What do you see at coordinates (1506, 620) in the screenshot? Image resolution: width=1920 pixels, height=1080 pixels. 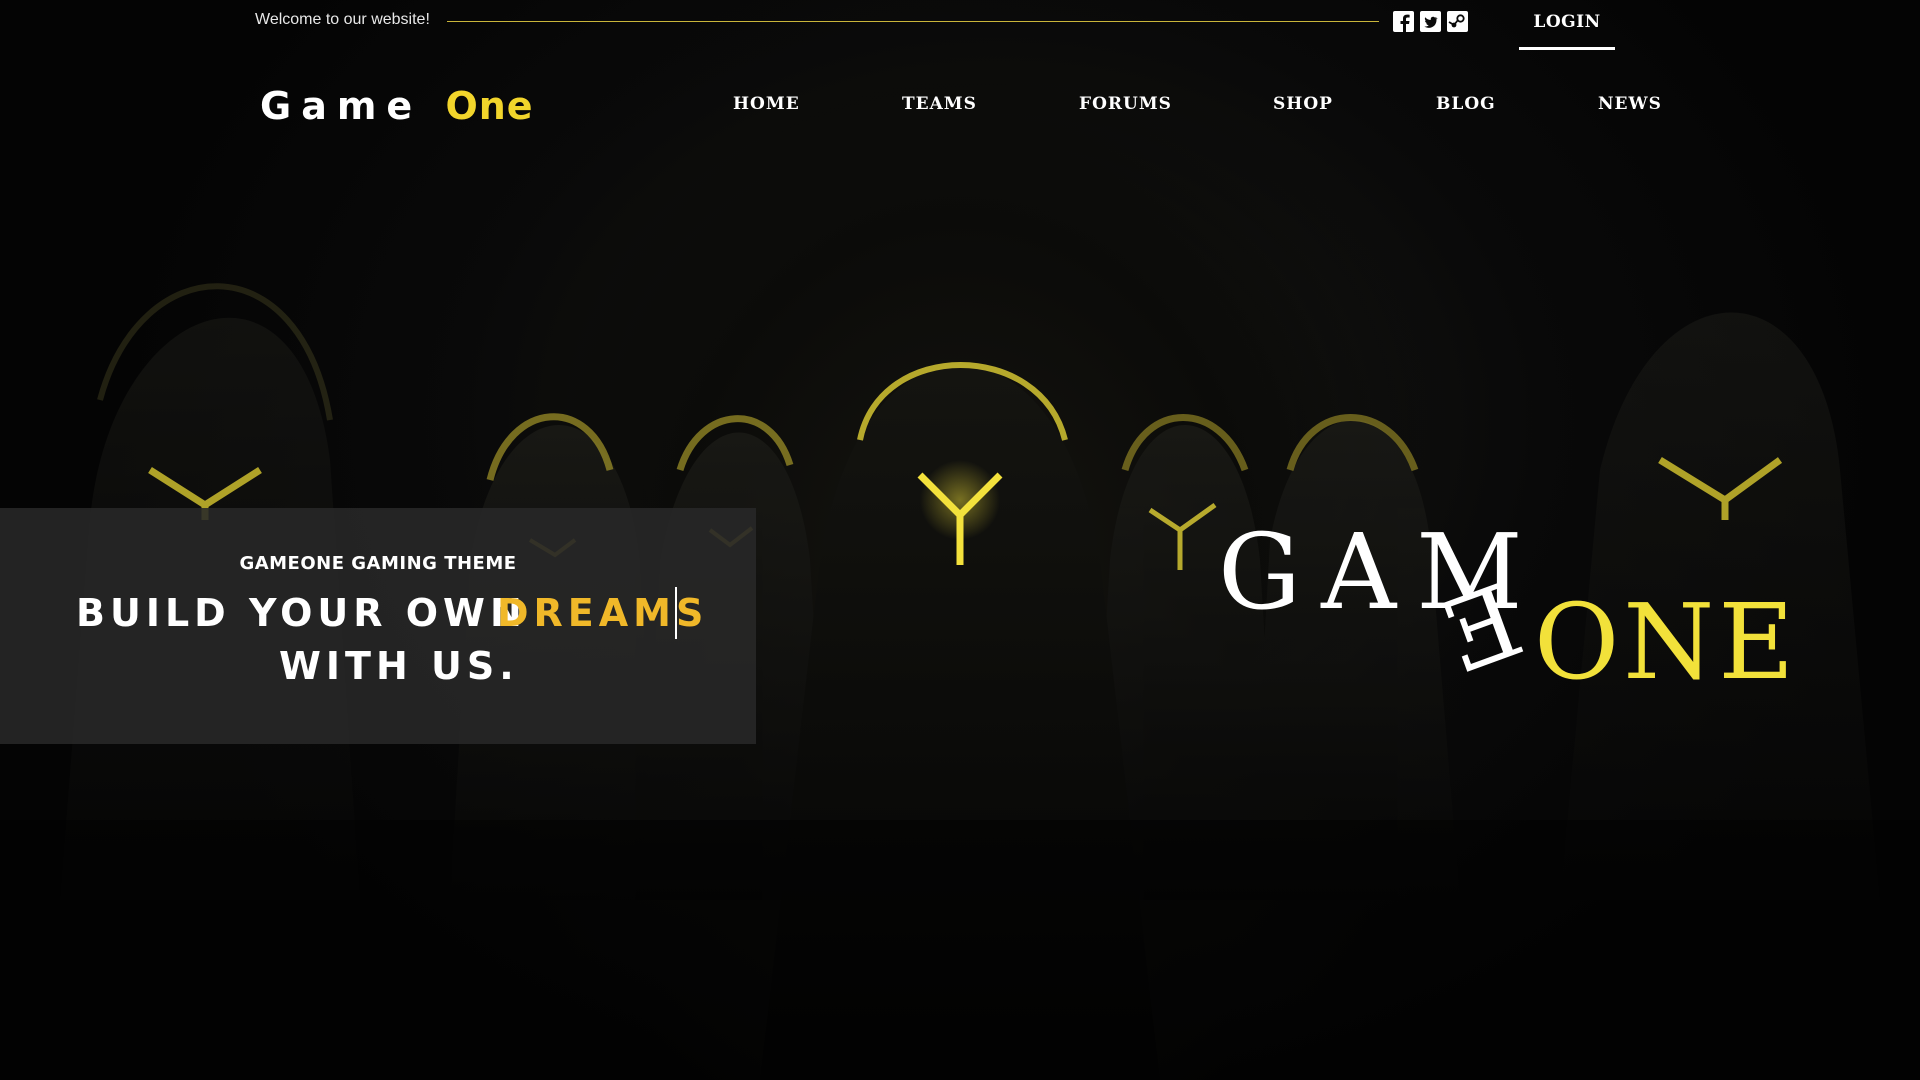 I see `hero-logo: GAM E ONE` at bounding box center [1506, 620].